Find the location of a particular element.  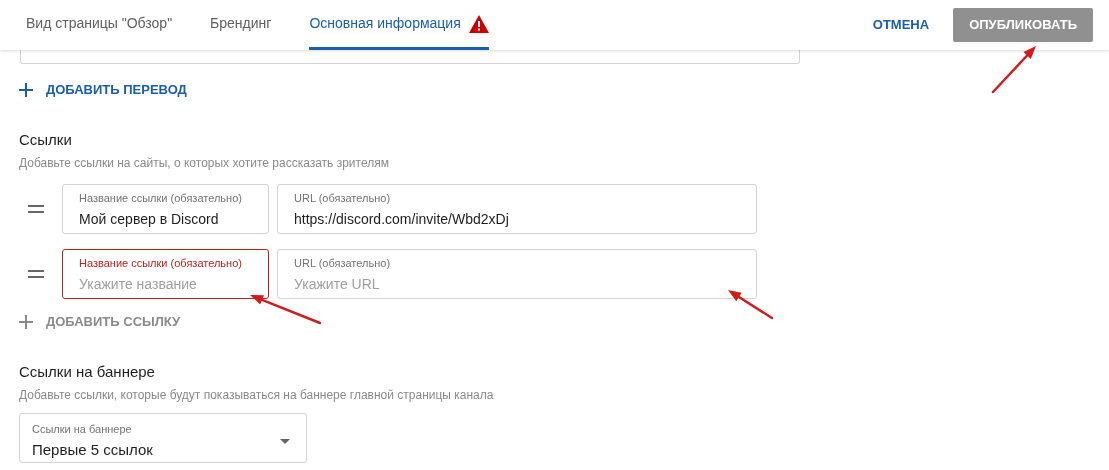

section-description: Добавьте ссылки, которые будут показываться на баннере главной страницы канала is located at coordinates (257, 395).